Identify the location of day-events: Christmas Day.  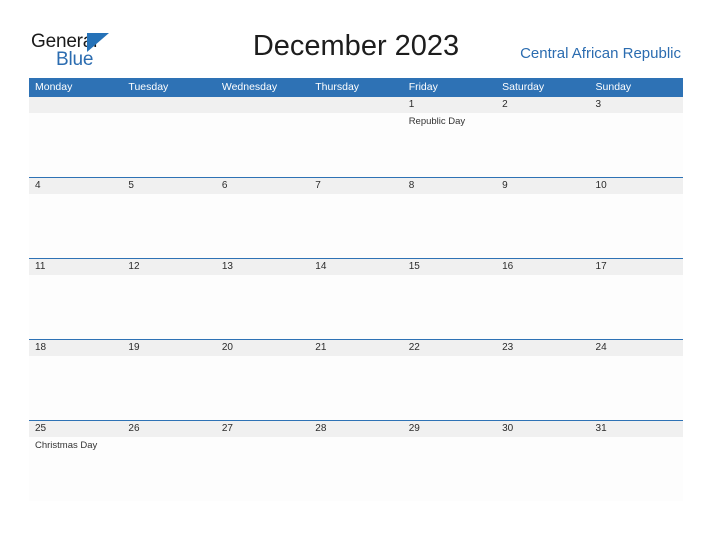
(75, 469).